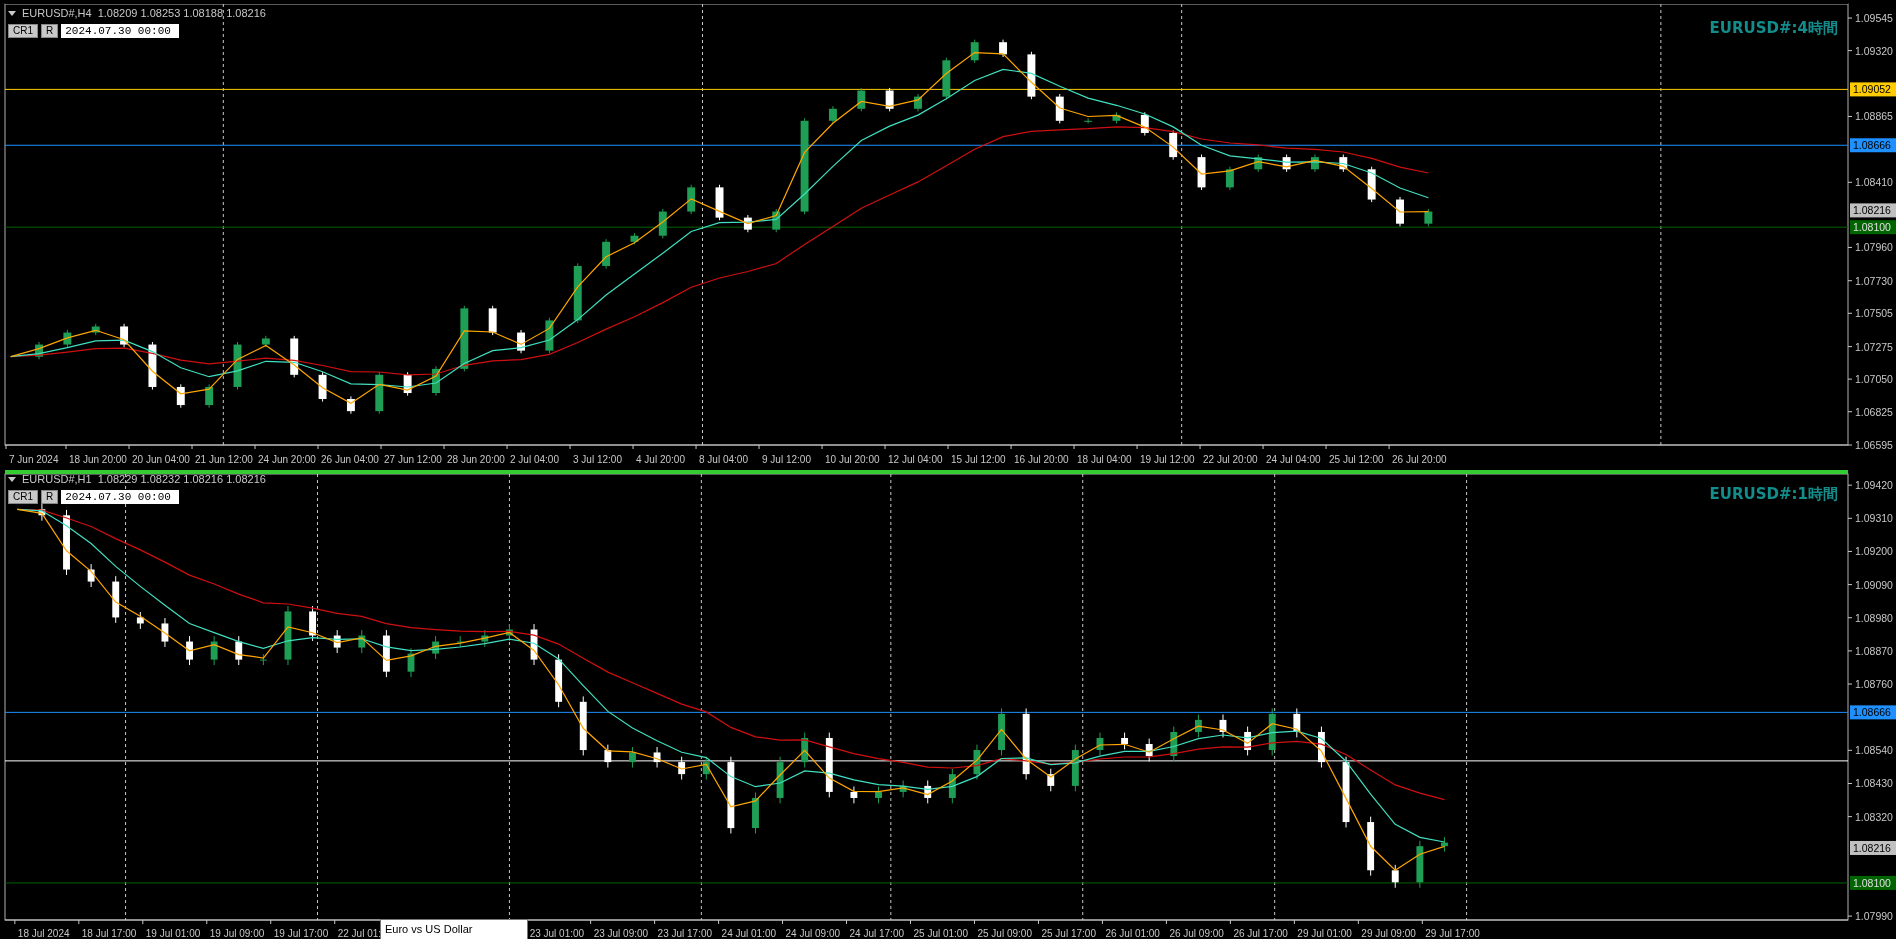 This screenshot has height=939, width=1896. I want to click on time-axis-label: 18 Jul 17:00, so click(107, 929).